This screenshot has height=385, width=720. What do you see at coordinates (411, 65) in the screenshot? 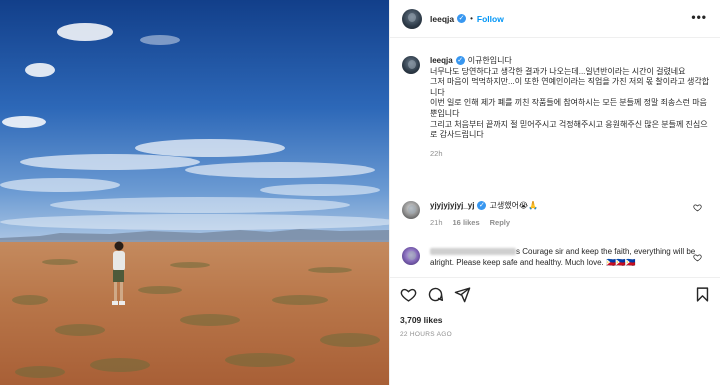
I see `caption-author-avatar` at bounding box center [411, 65].